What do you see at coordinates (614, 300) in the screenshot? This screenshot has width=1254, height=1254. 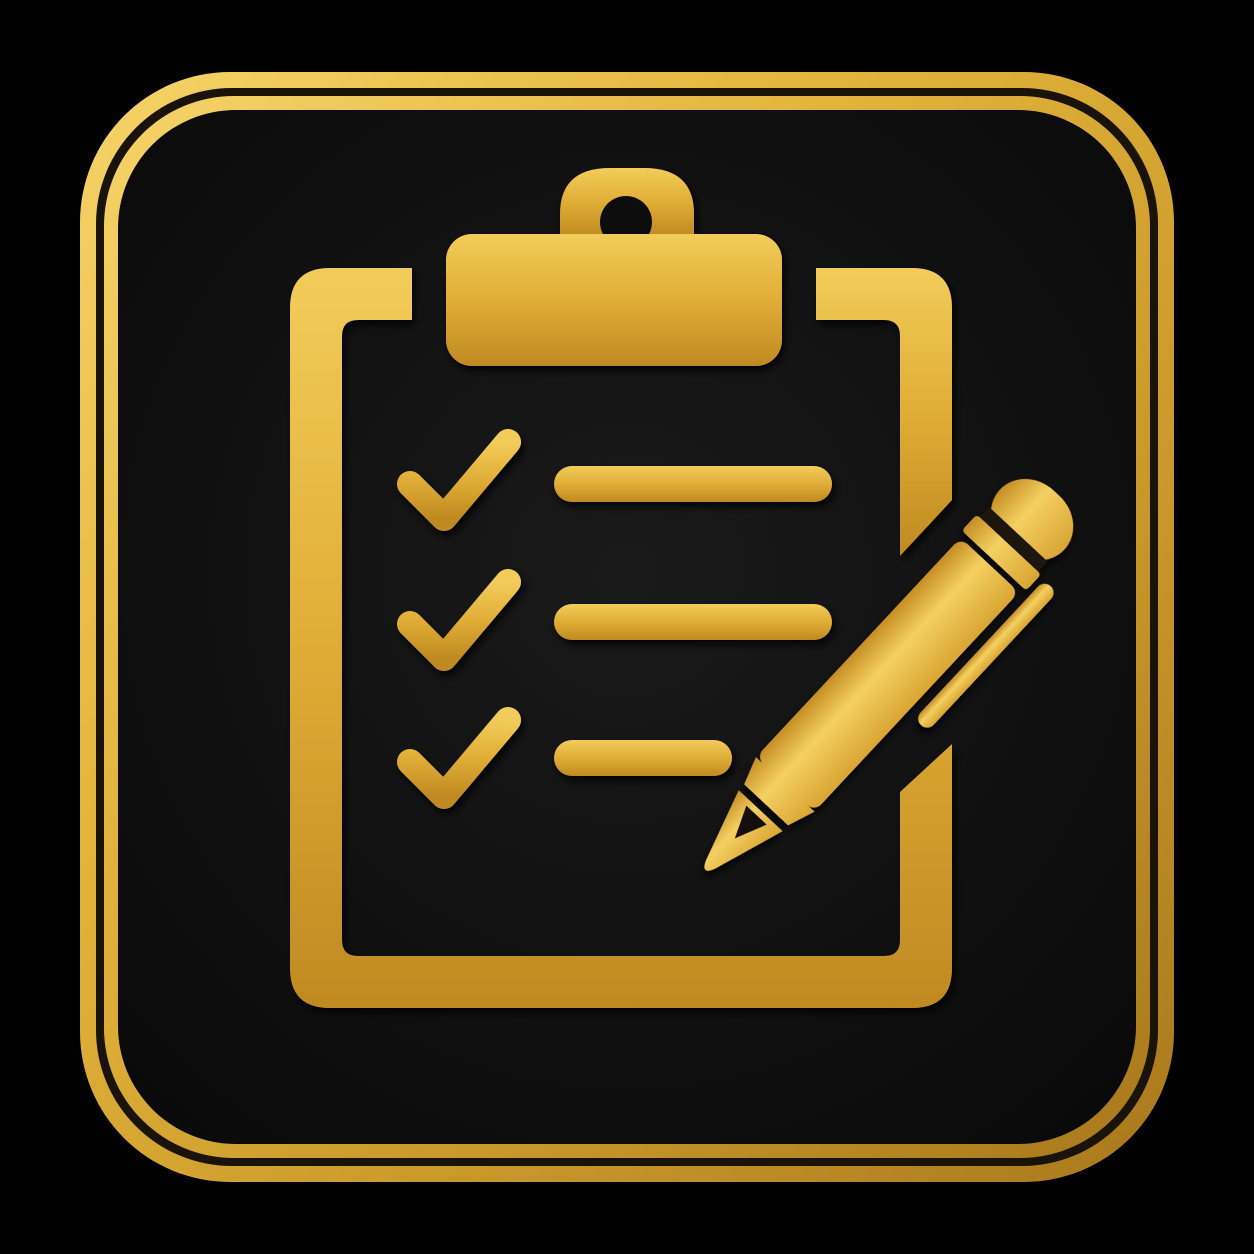 I see `clipboard-clip-base` at bounding box center [614, 300].